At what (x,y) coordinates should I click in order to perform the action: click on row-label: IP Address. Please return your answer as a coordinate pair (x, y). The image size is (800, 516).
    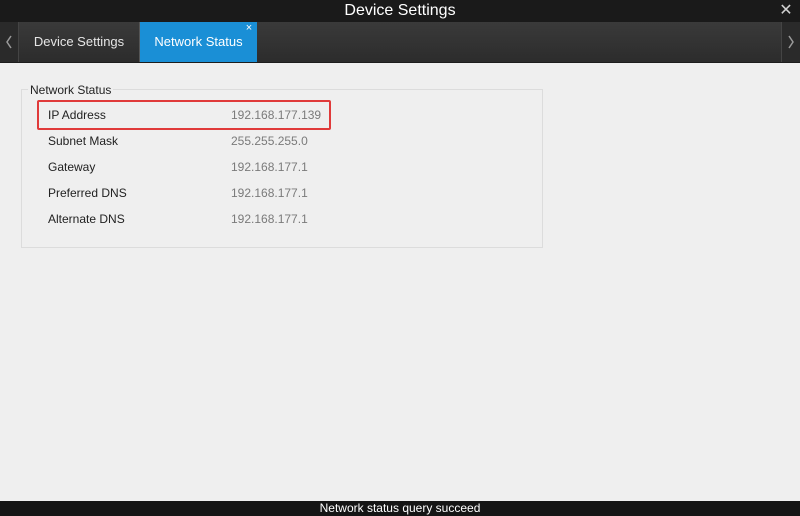
    Looking at the image, I should click on (77, 115).